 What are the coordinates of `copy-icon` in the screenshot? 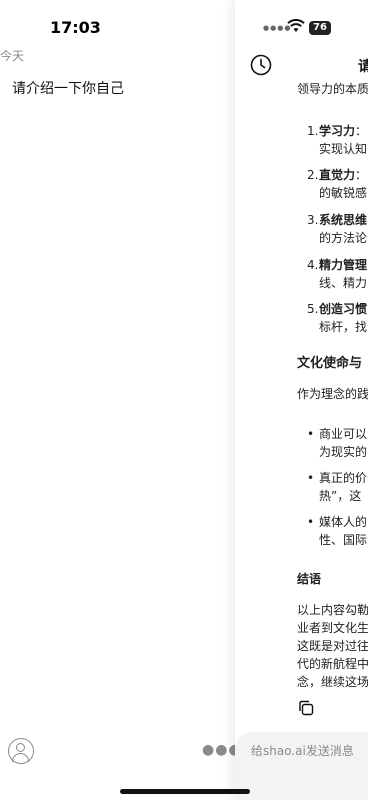 It's located at (306, 708).